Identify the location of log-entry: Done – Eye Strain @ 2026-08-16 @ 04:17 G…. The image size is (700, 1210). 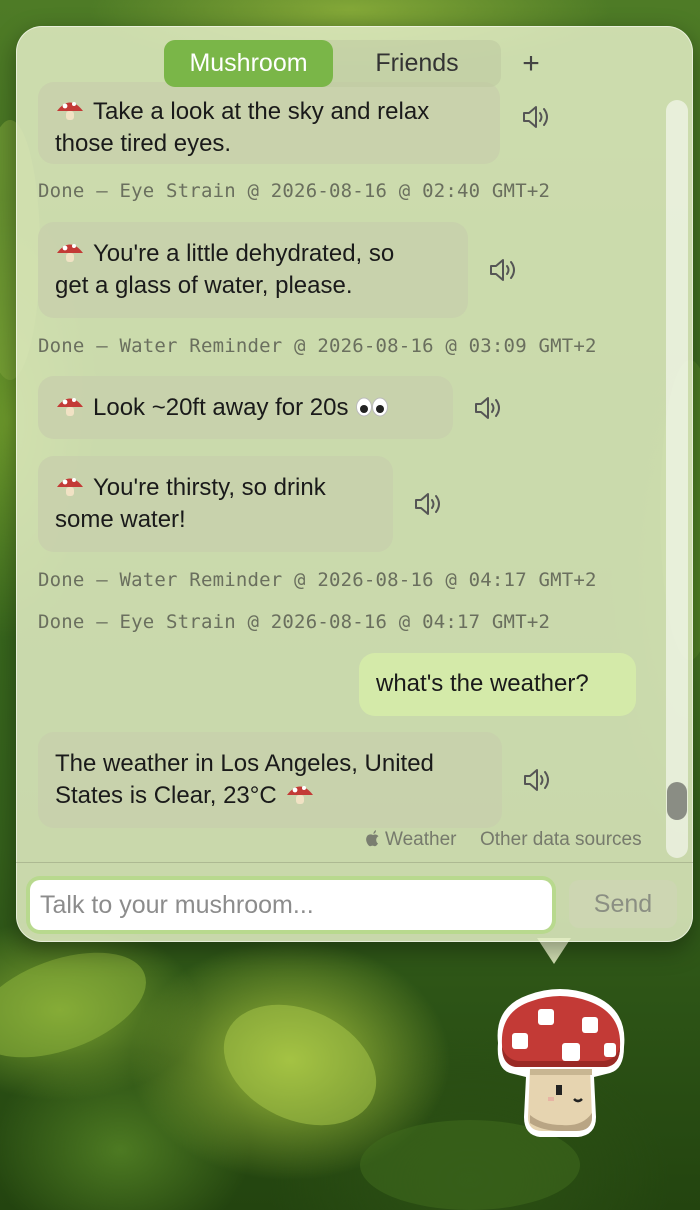
(294, 622).